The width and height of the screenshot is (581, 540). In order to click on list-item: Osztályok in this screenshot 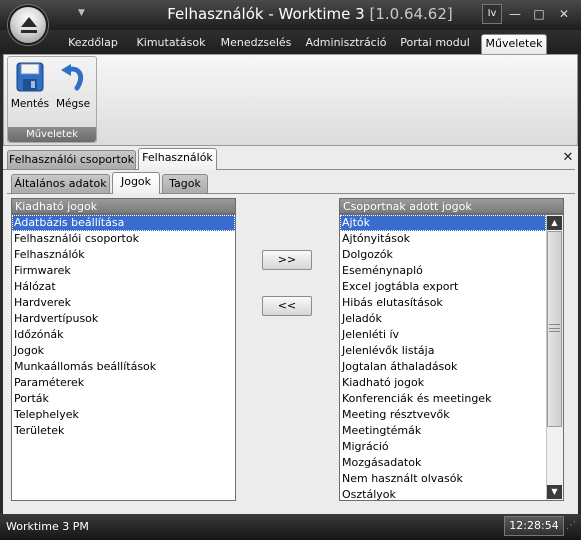, I will do `click(451, 493)`.